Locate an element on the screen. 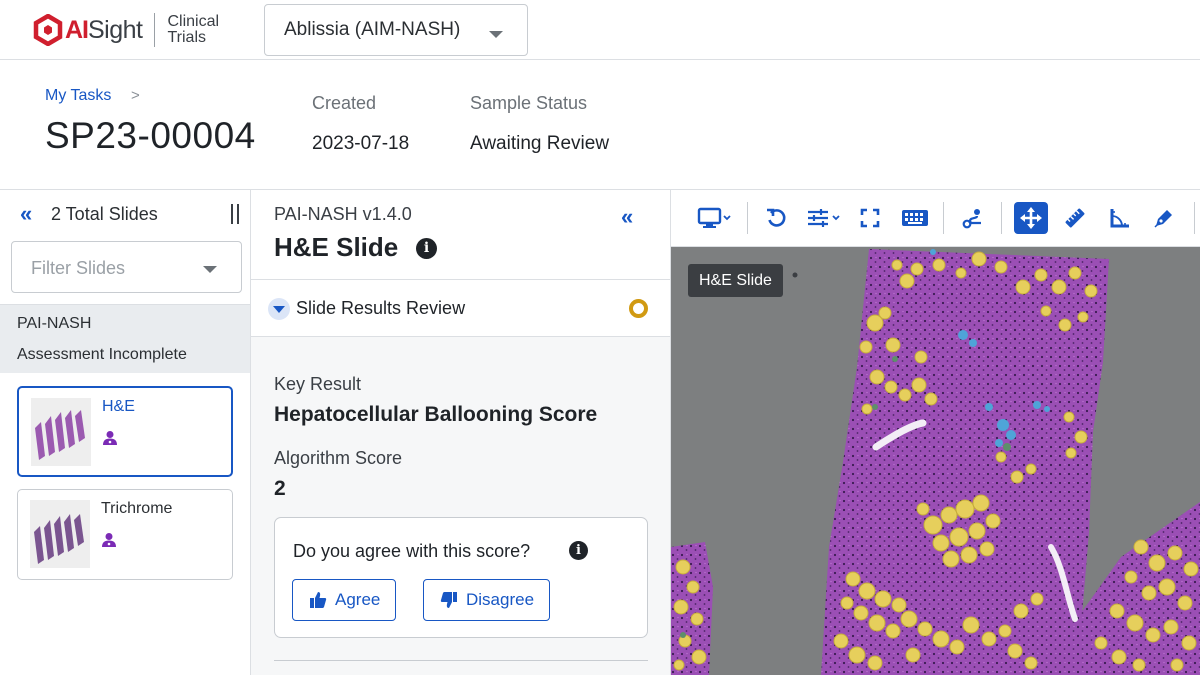  aisight-logo: AI Sight Clinical Trials is located at coordinates (126, 30).